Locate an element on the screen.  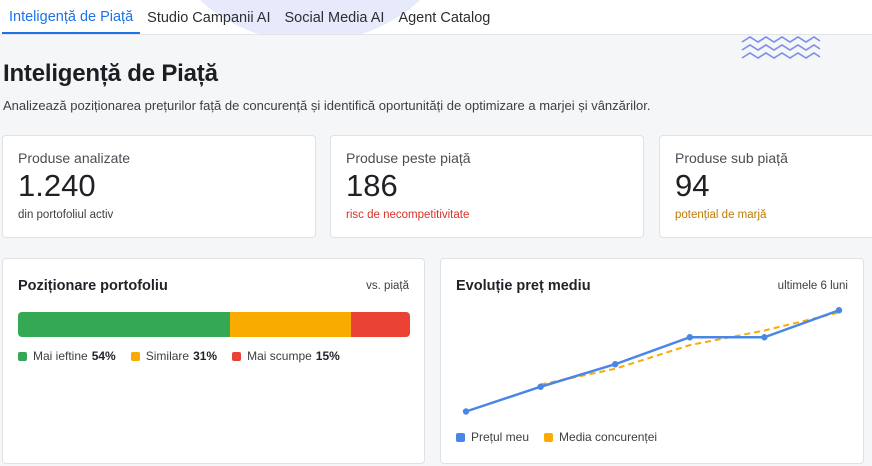
legend-item-more-expensive: Mai scumpe 15% is located at coordinates (286, 356).